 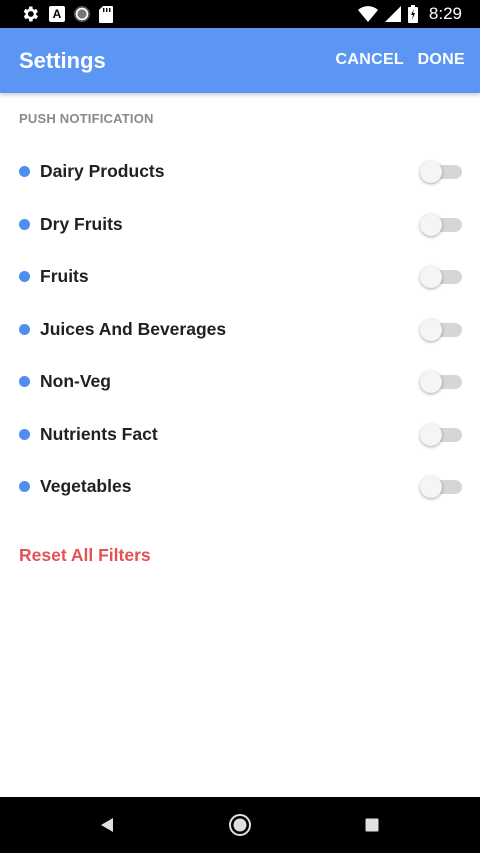 I want to click on list-item-non-veg: Non-Veg, so click(x=240, y=381).